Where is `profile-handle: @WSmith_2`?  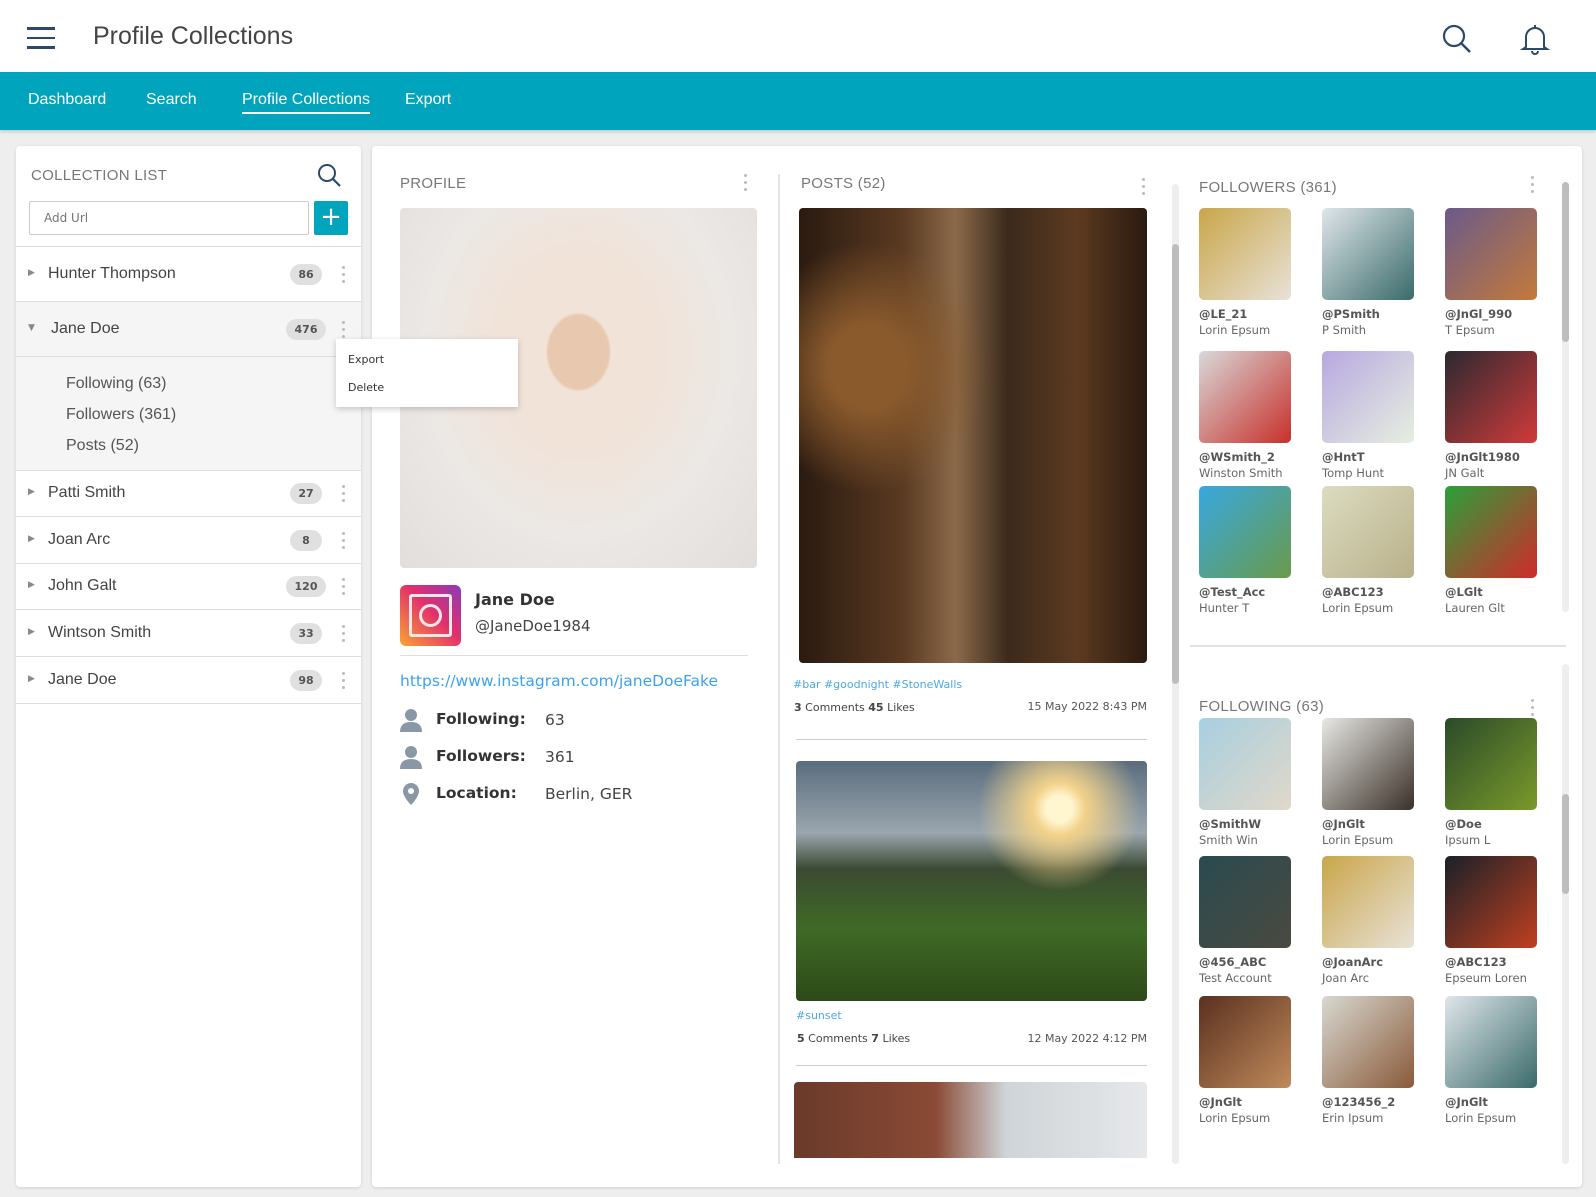
profile-handle: @WSmith_2 is located at coordinates (1237, 457).